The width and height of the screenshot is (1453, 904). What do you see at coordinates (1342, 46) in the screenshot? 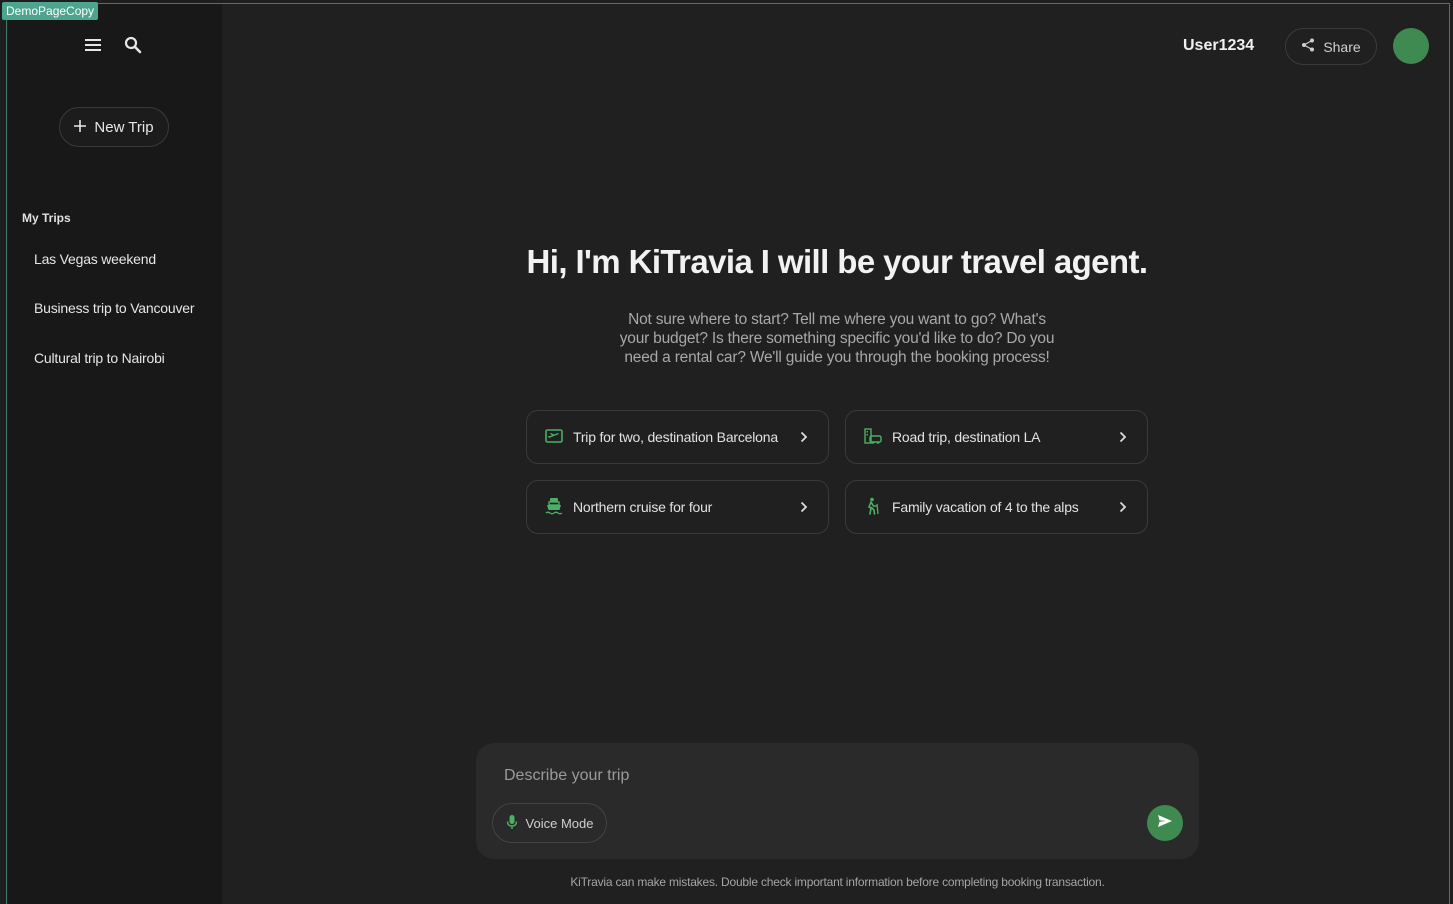
I see `share-label: Share` at bounding box center [1342, 46].